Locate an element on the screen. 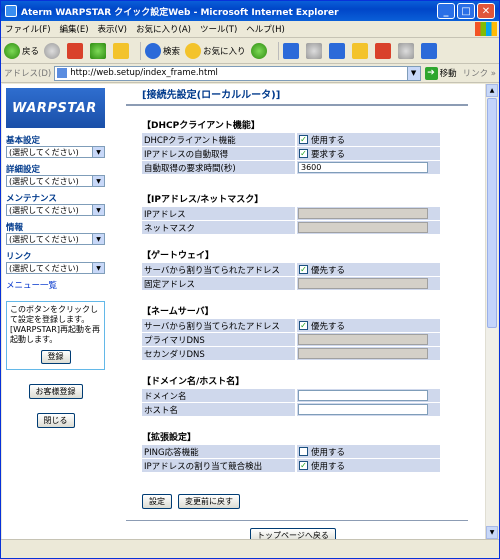 The height and width of the screenshot is (559, 500). secondary-dns-input is located at coordinates (363, 353).